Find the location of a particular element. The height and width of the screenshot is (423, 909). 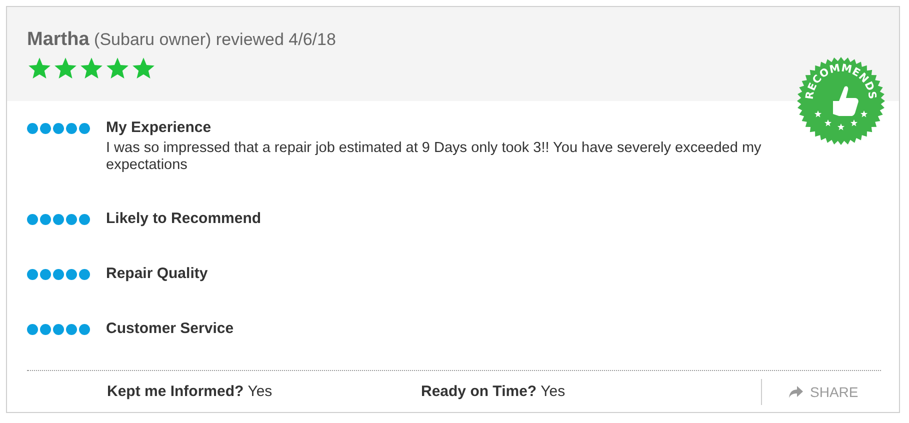

question-label: Kept me Informed? is located at coordinates (175, 391).